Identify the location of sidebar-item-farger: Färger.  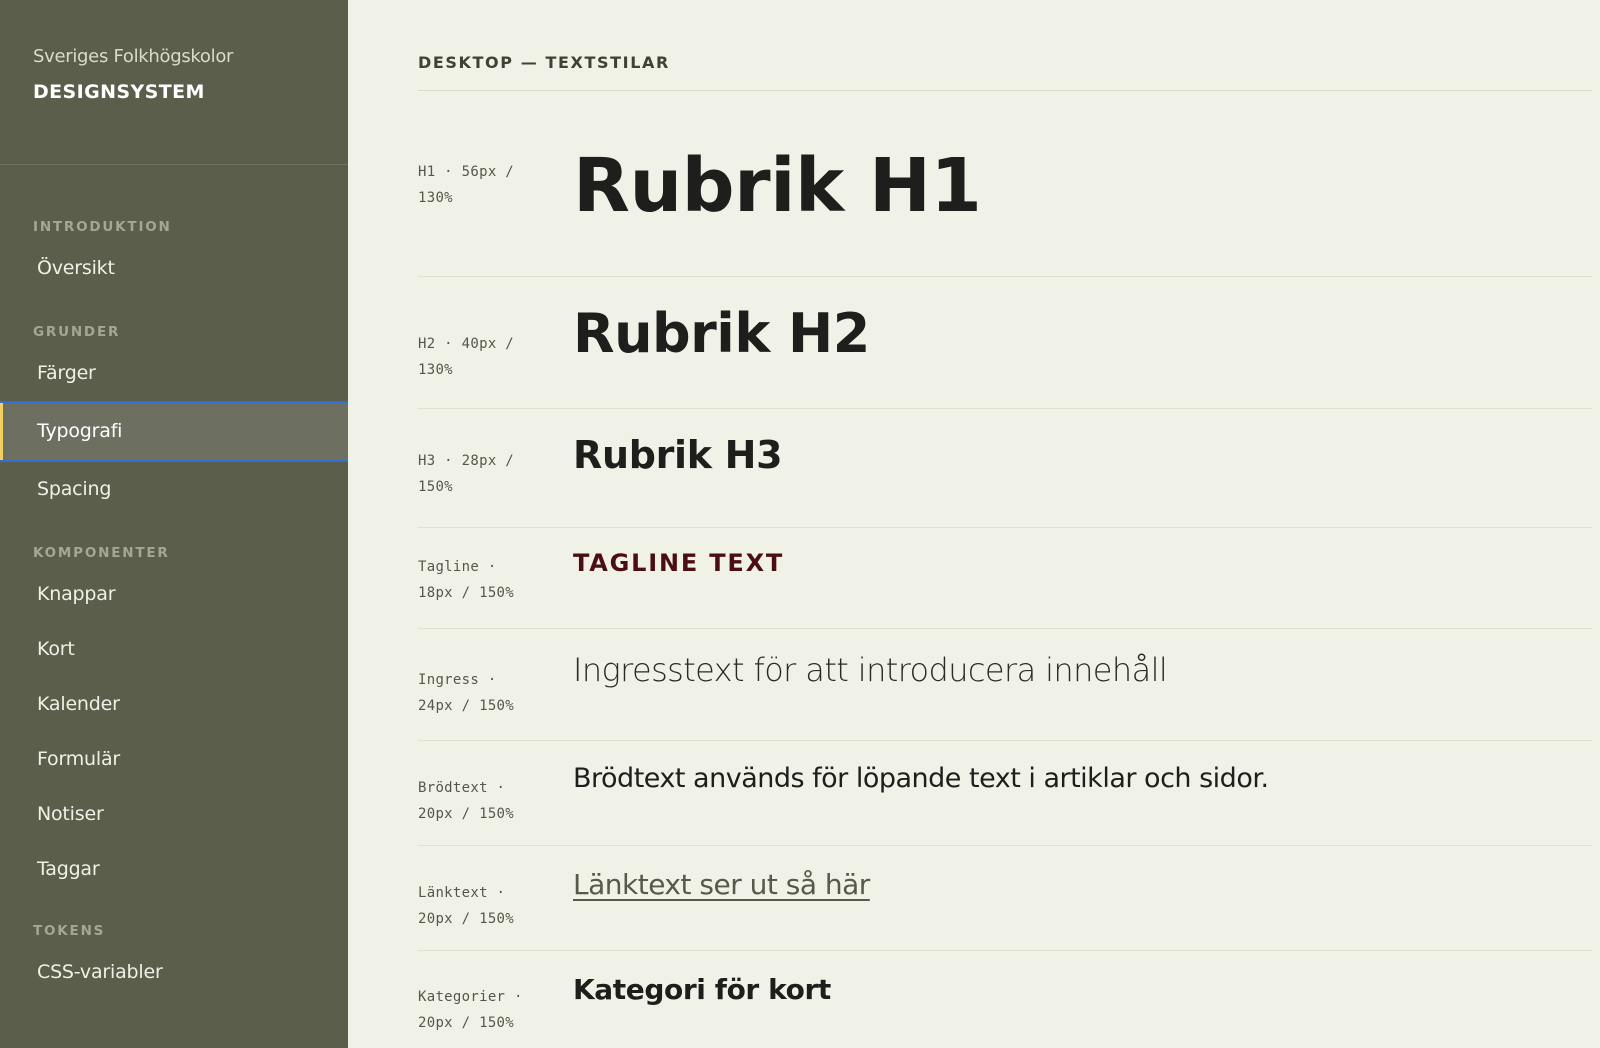
(174, 373).